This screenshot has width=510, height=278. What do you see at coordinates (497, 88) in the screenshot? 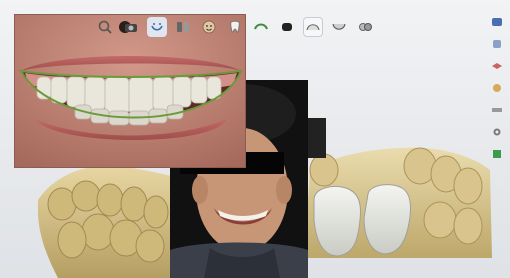
I see `color-icon` at bounding box center [497, 88].